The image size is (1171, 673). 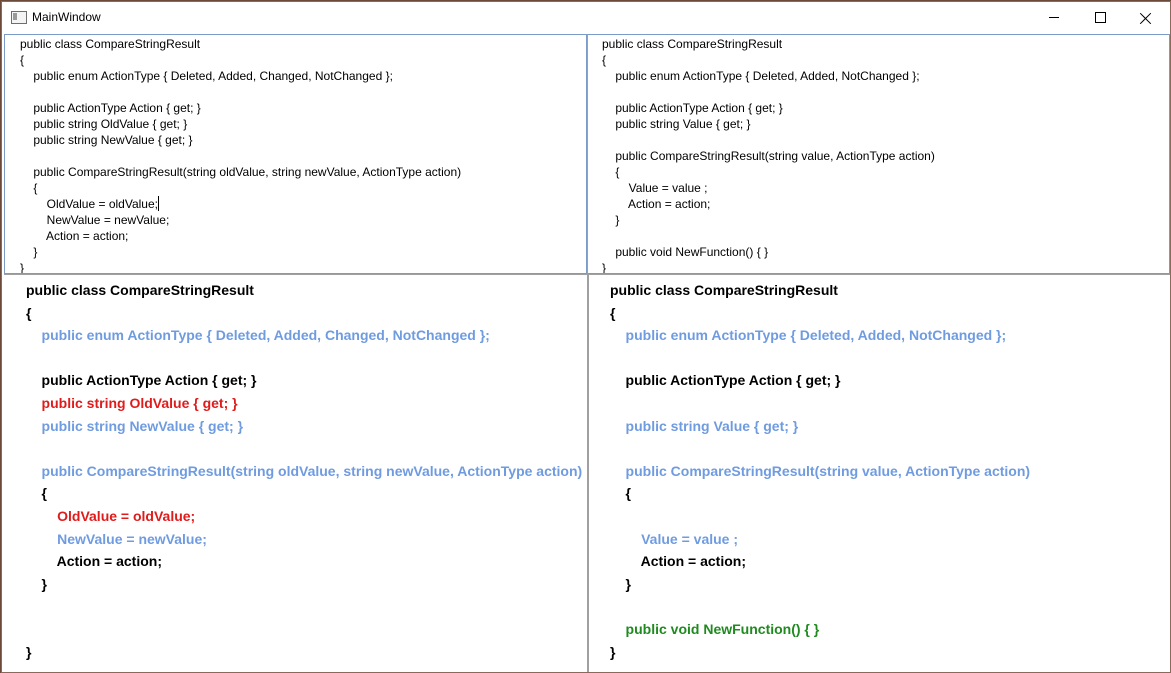 What do you see at coordinates (111, 516) in the screenshot?
I see `left-compare-line: OldValue = oldValue;` at bounding box center [111, 516].